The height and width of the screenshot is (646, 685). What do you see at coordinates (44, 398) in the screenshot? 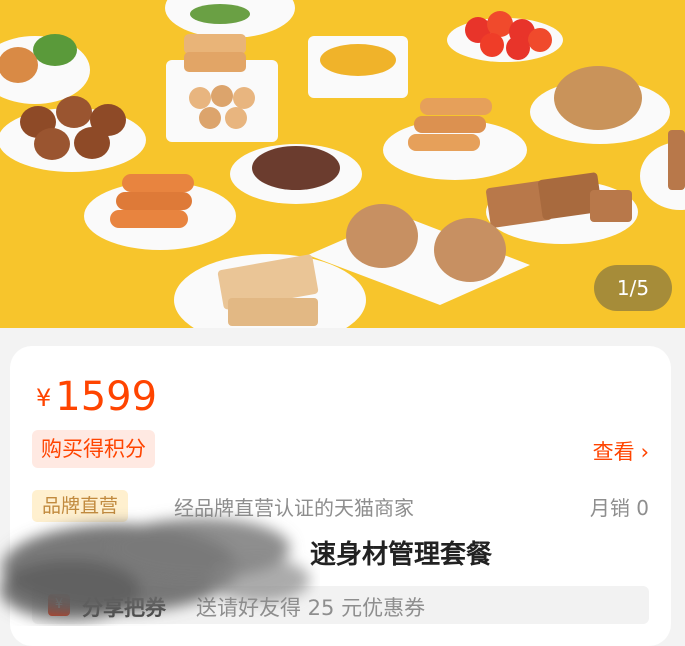
I see `price-currency: ¥` at bounding box center [44, 398].